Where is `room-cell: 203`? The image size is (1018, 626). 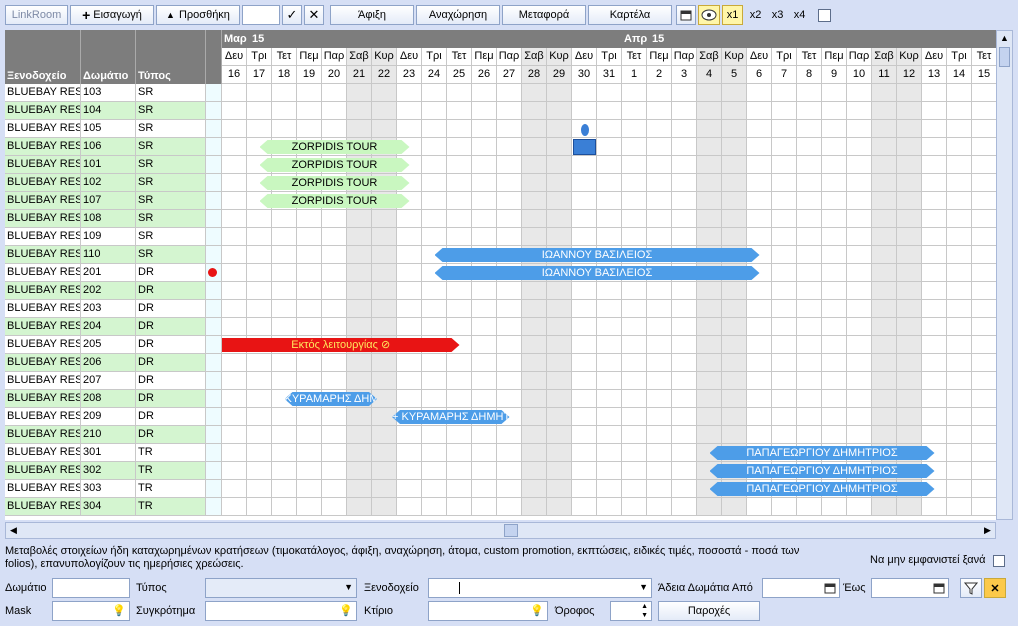 room-cell: 203 is located at coordinates (108, 309).